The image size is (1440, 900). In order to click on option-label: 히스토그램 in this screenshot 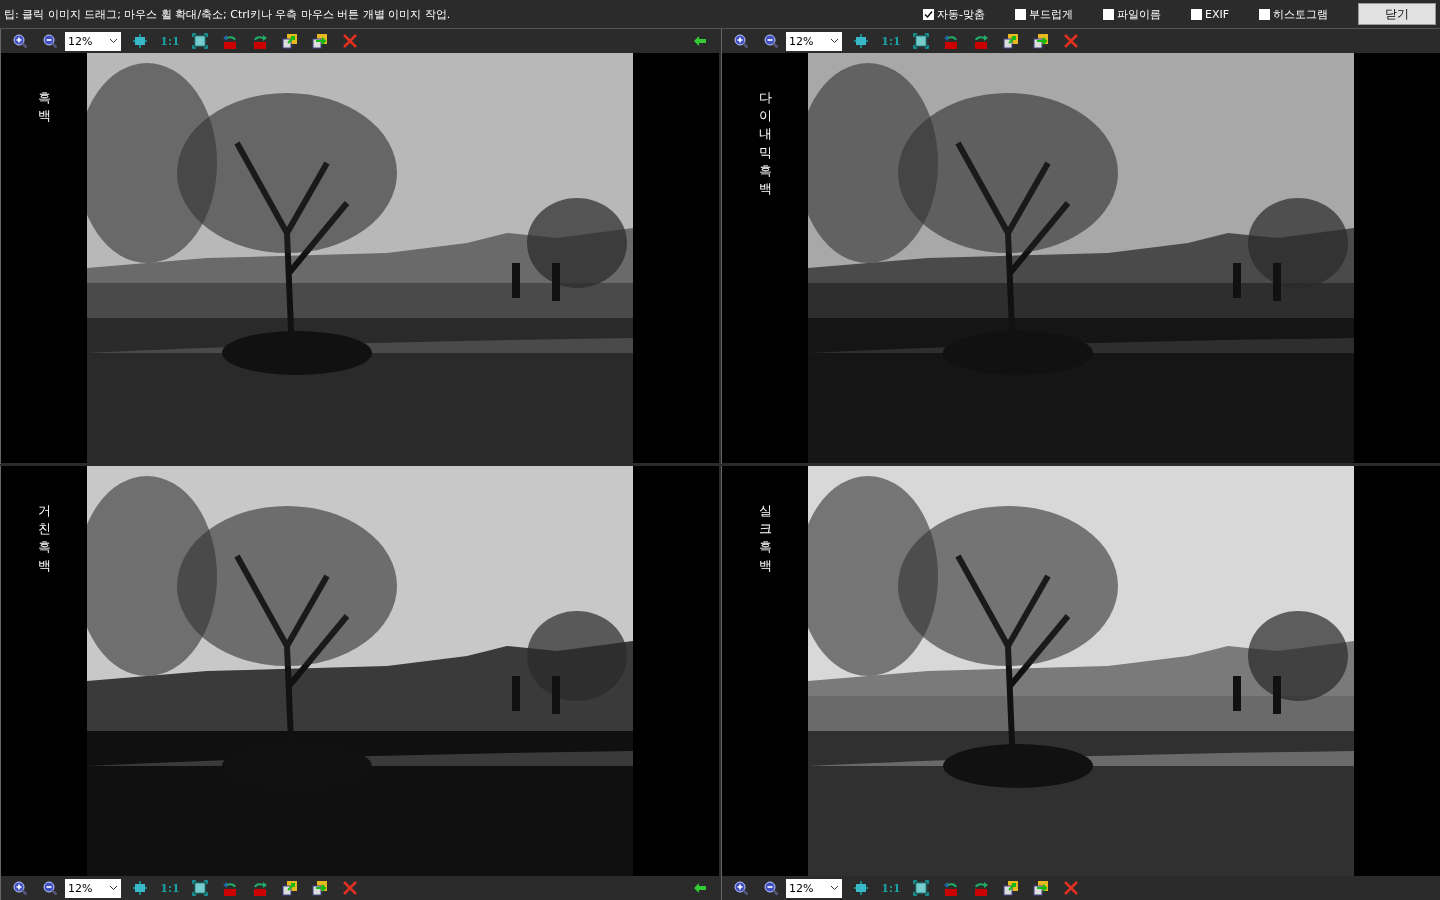, I will do `click(1300, 14)`.